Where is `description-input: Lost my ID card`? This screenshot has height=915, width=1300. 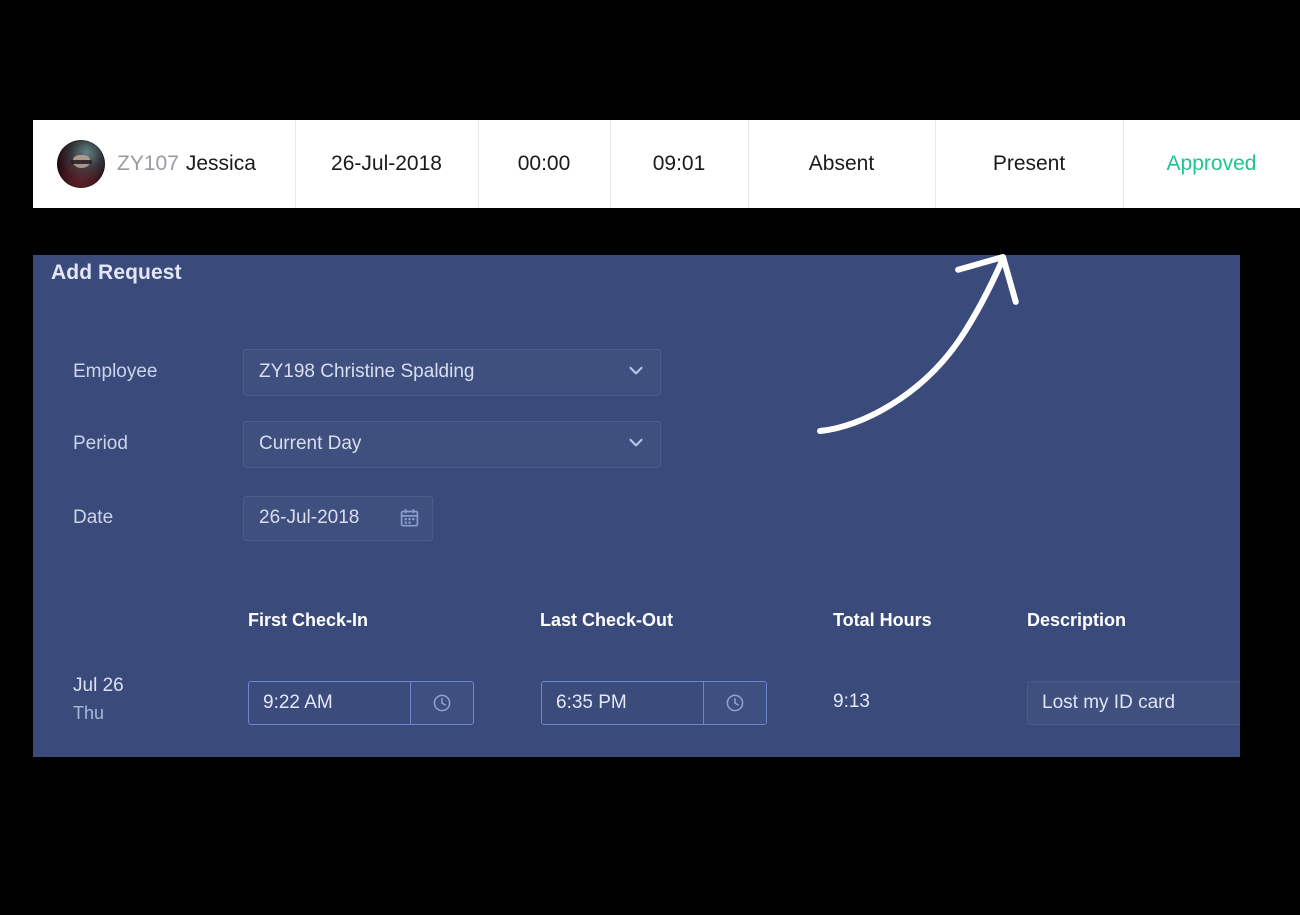
description-input: Lost my ID card is located at coordinates (1133, 703).